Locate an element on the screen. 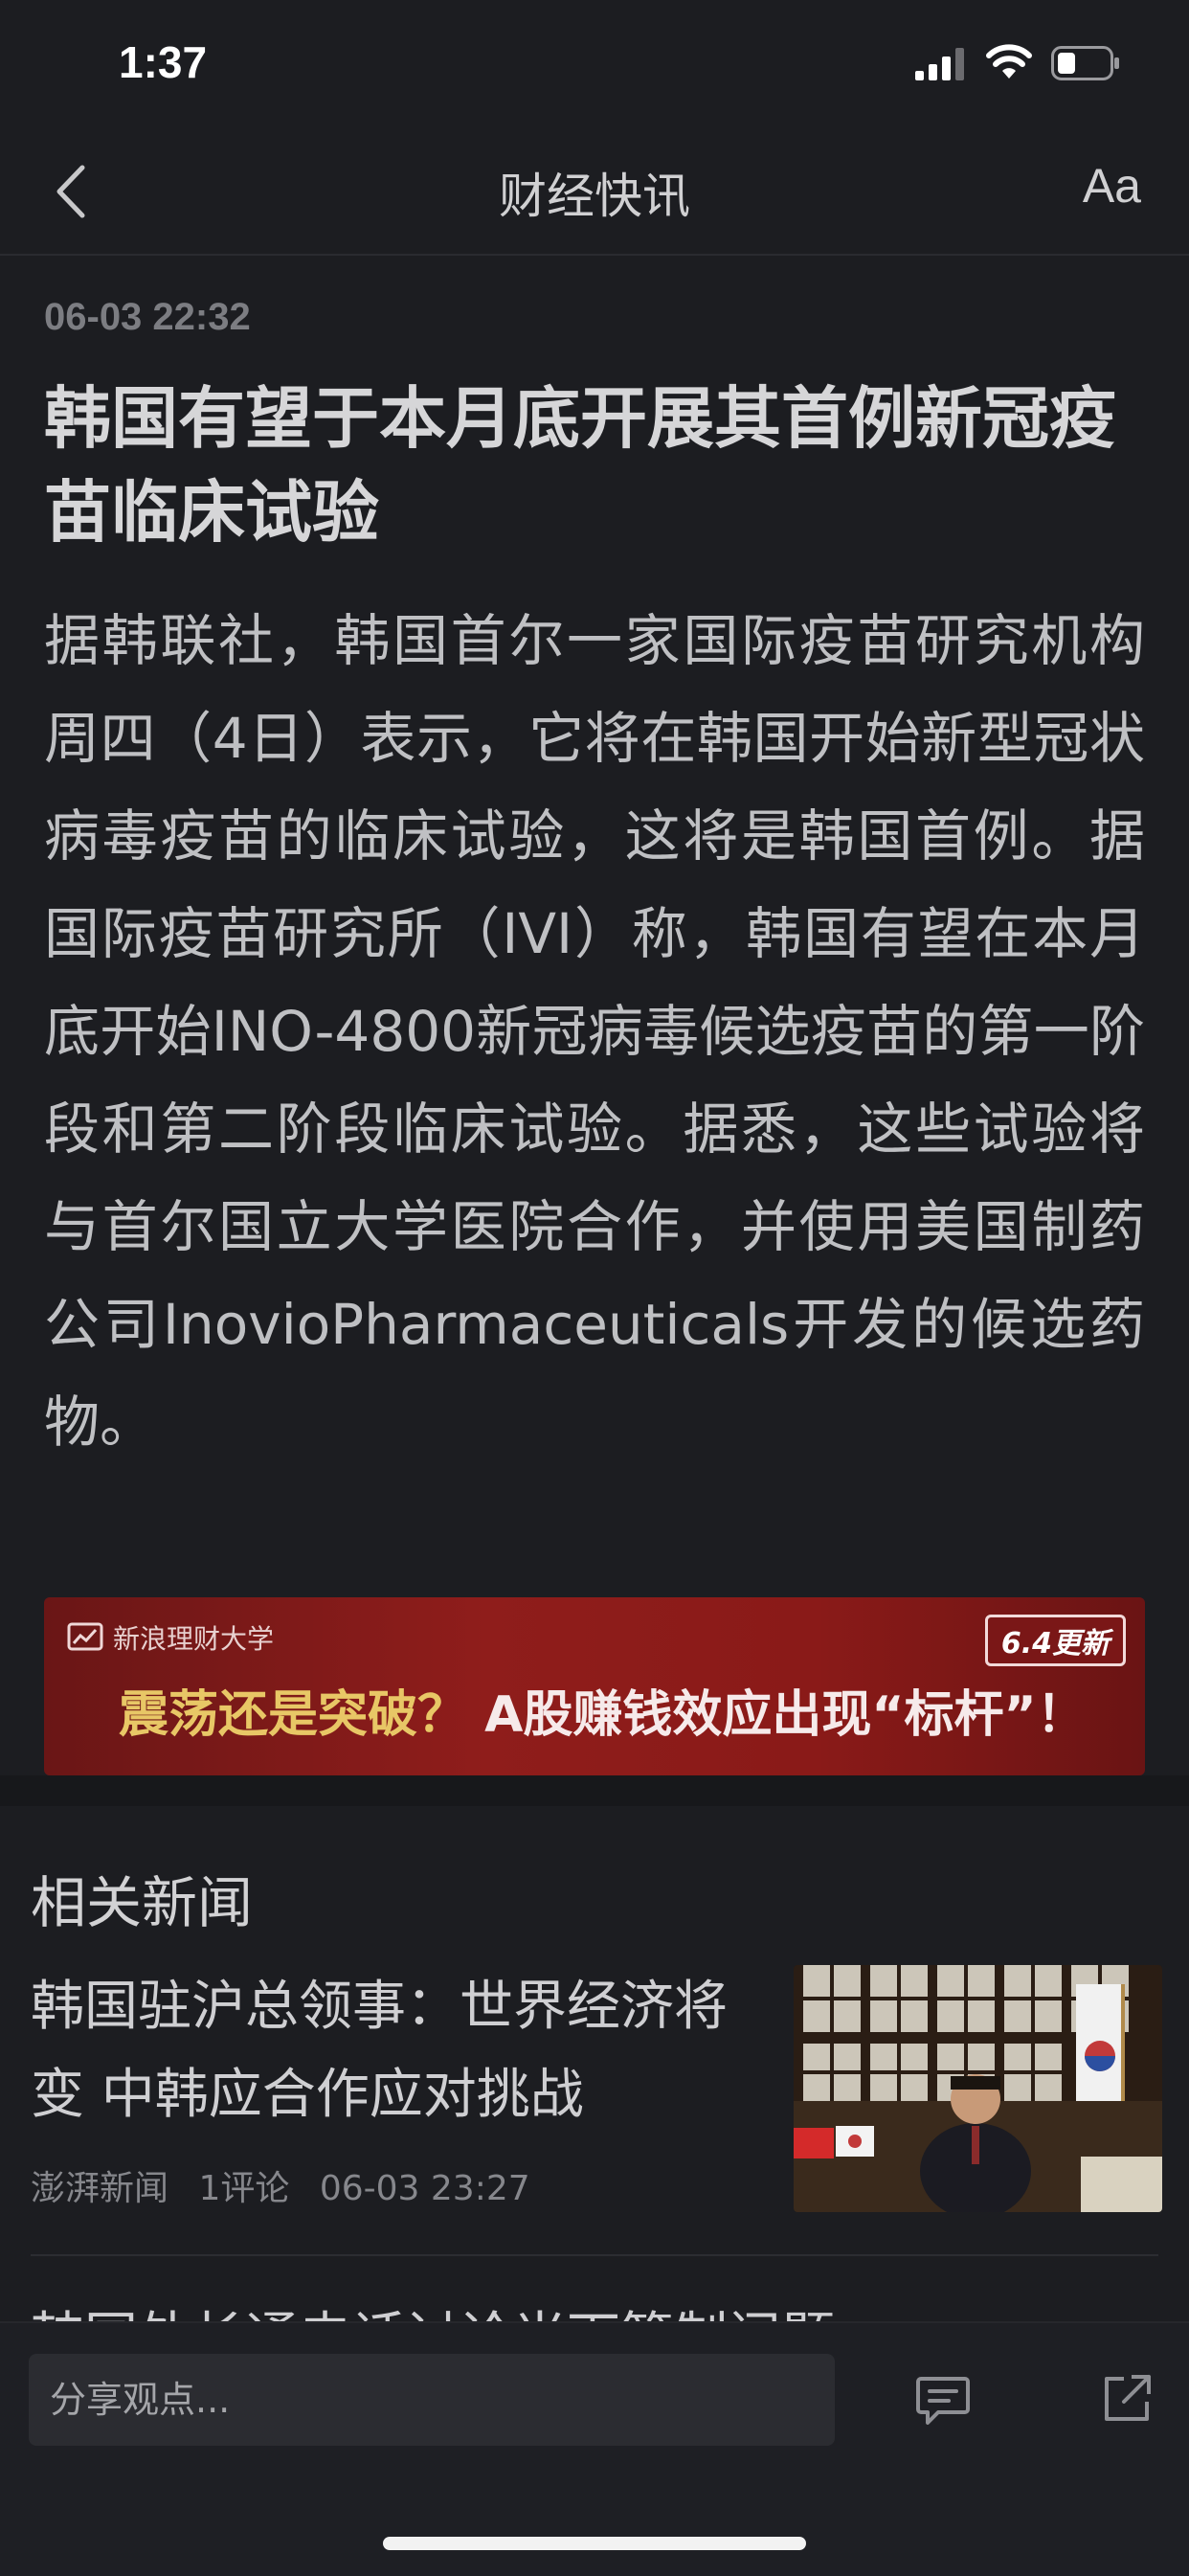 Image resolution: width=1189 pixels, height=2576 pixels. ad-headline-part2: A股赚钱效应出现“标杆”！ is located at coordinates (785, 1715).